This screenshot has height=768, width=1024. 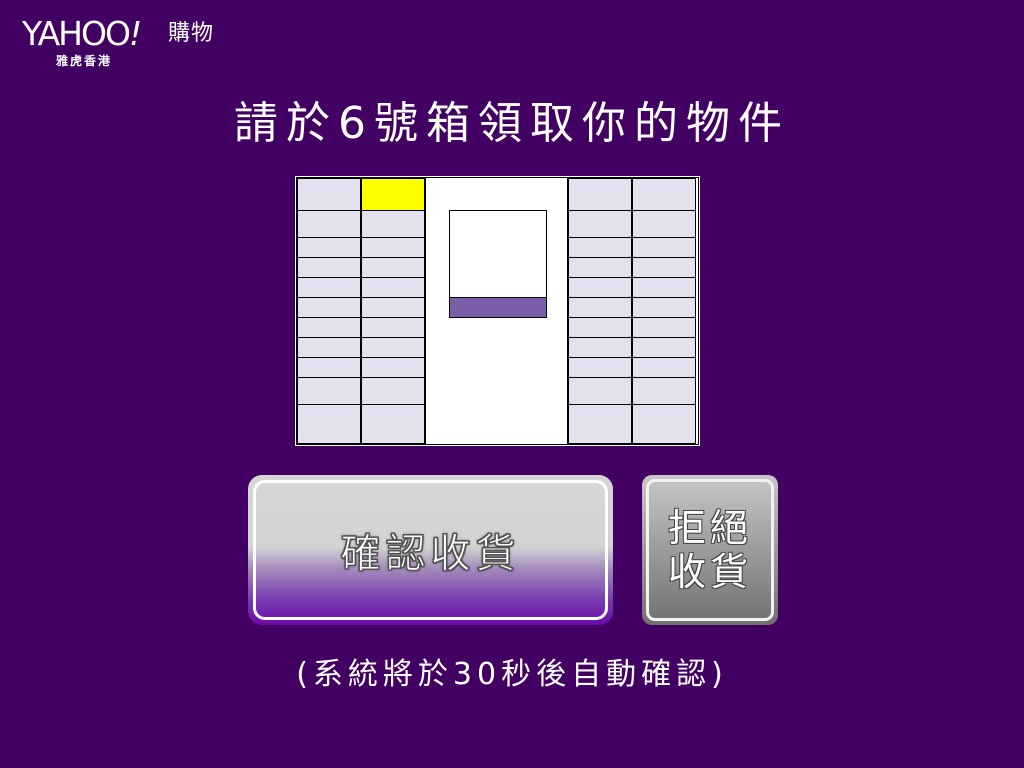 I want to click on locker-screen, so click(x=498, y=264).